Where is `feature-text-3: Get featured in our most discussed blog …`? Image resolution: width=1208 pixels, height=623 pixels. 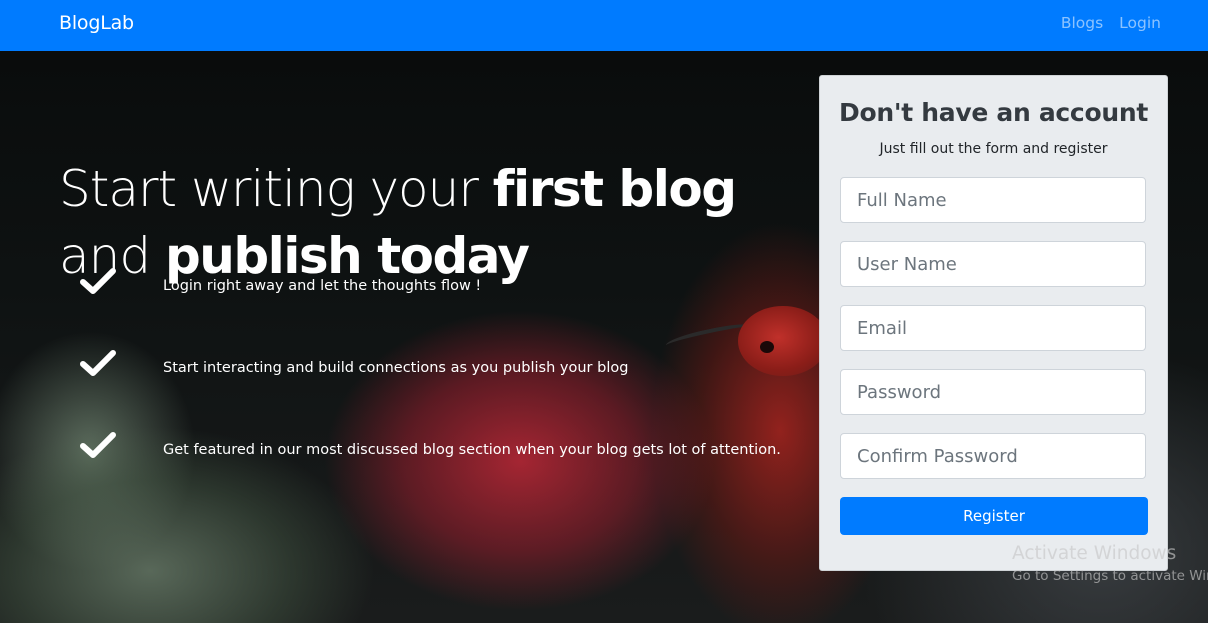 feature-text-3: Get featured in our most discussed blog … is located at coordinates (472, 450).